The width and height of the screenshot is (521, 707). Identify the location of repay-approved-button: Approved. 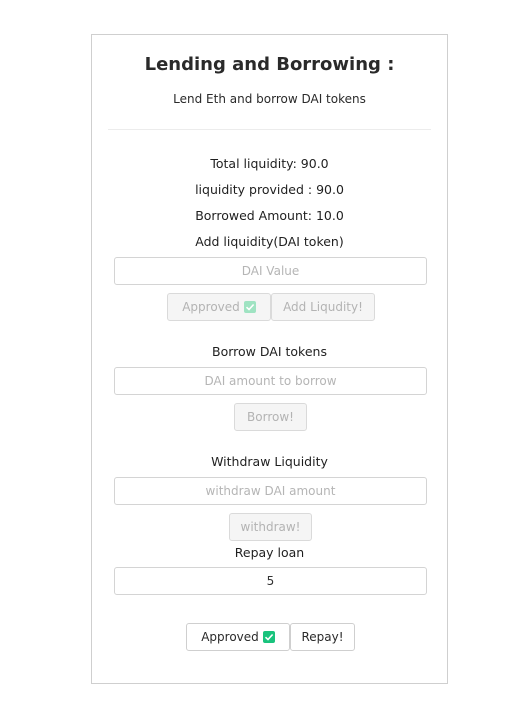
(238, 637).